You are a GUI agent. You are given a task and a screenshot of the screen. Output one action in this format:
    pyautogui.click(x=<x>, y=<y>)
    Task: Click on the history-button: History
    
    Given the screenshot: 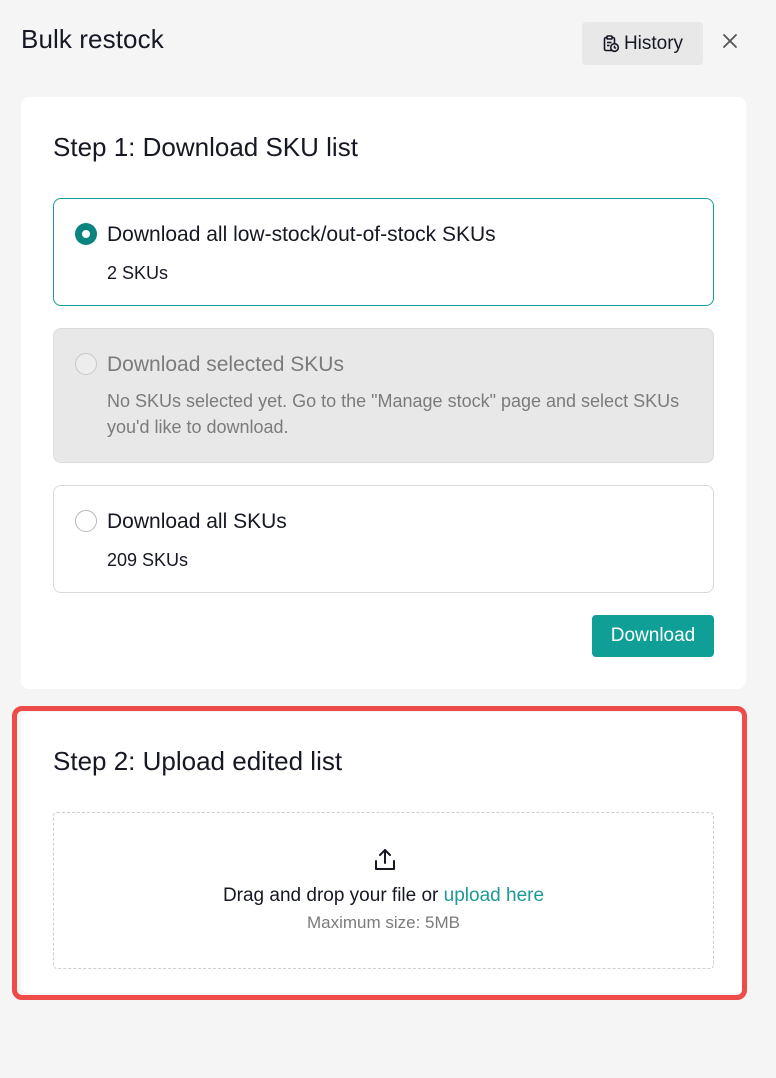 What is the action you would take?
    pyautogui.click(x=642, y=43)
    